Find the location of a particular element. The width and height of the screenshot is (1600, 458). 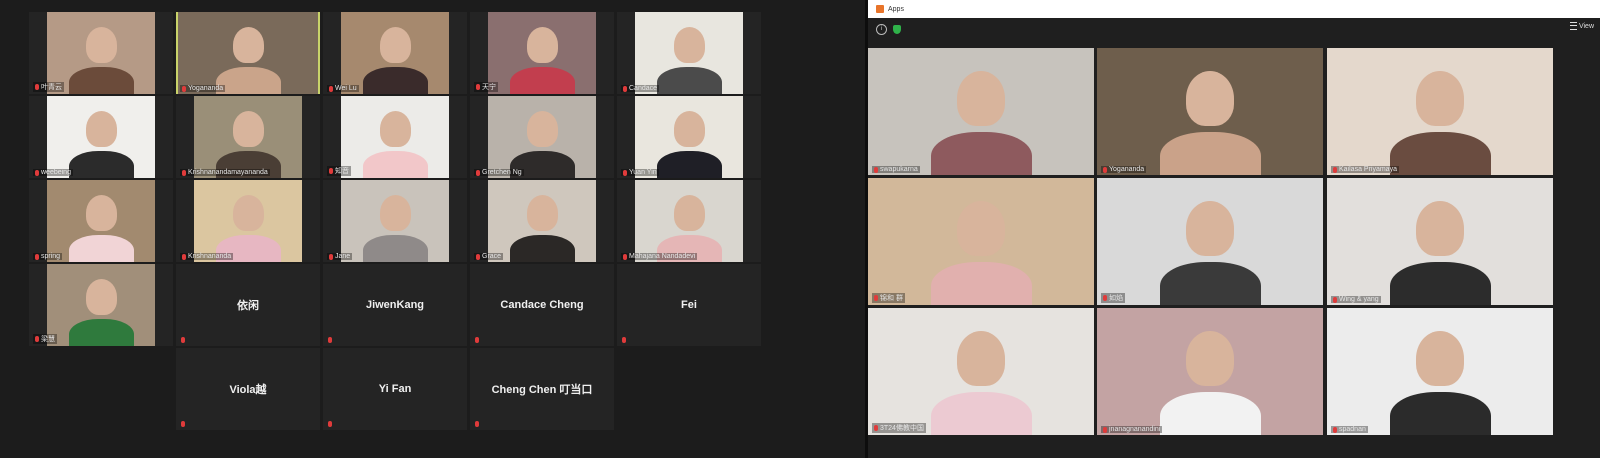

participant-tile: 天宁 is located at coordinates (542, 53).